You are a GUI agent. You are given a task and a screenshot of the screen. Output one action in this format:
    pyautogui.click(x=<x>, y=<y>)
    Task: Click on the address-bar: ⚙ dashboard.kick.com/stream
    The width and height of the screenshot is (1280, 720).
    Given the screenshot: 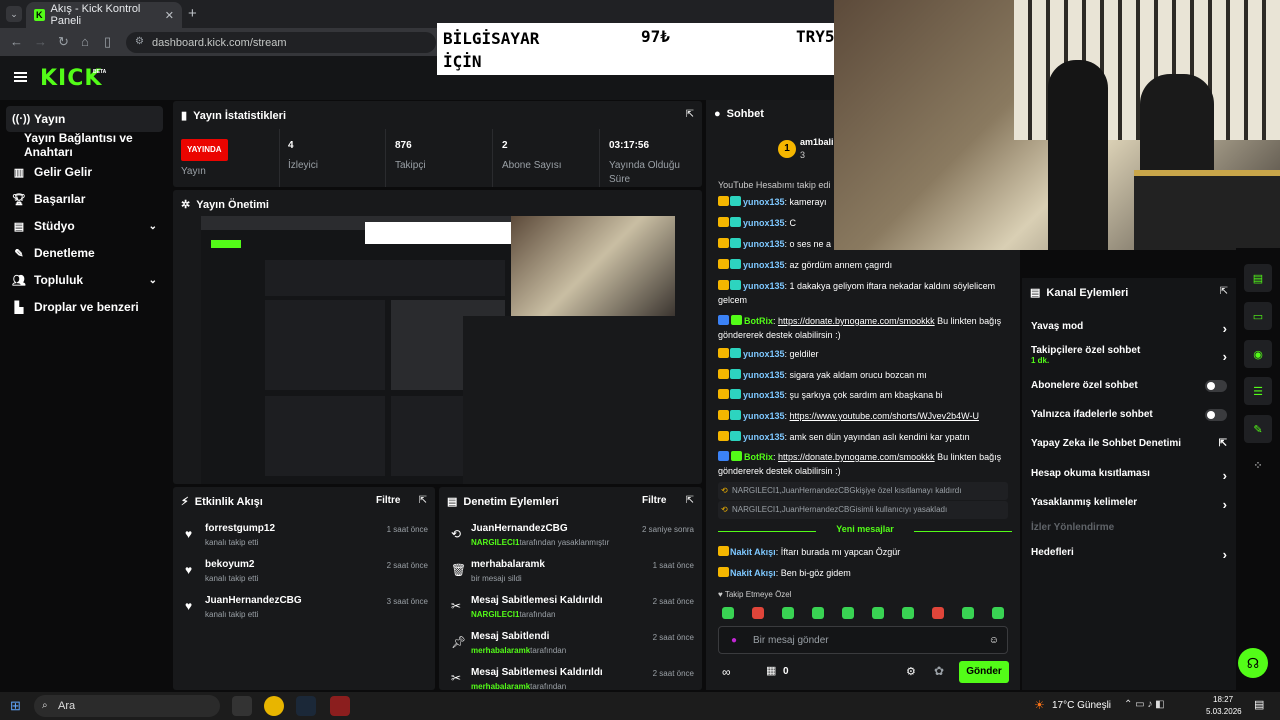 What is the action you would take?
    pyautogui.click(x=281, y=42)
    